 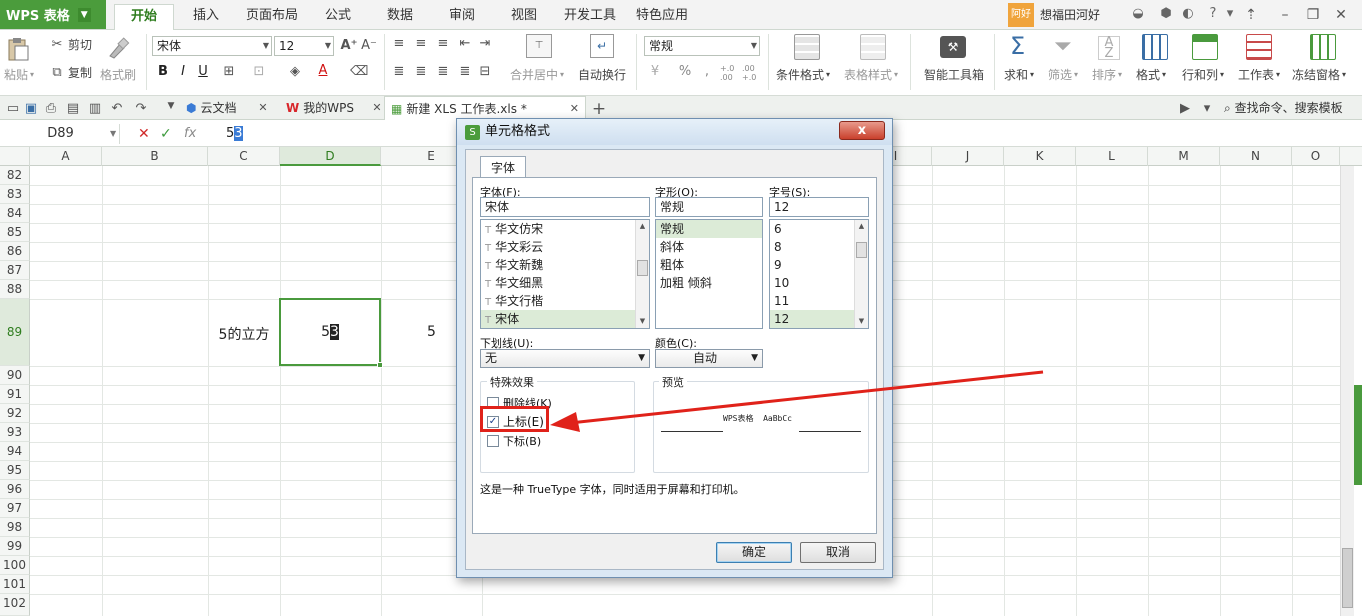 What do you see at coordinates (304, 46) in the screenshot?
I see `font-size-select: 12 ▼` at bounding box center [304, 46].